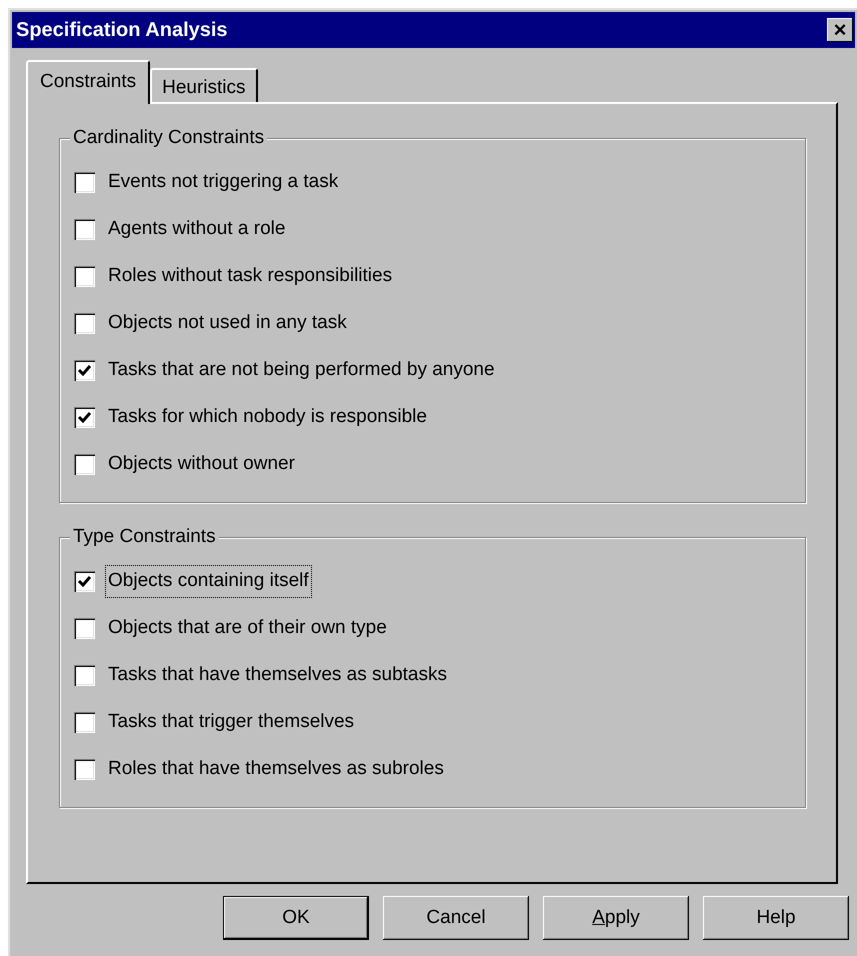 This screenshot has width=857, height=956. Describe the element at coordinates (122, 30) in the screenshot. I see `window-title: Specification Analysis` at that location.